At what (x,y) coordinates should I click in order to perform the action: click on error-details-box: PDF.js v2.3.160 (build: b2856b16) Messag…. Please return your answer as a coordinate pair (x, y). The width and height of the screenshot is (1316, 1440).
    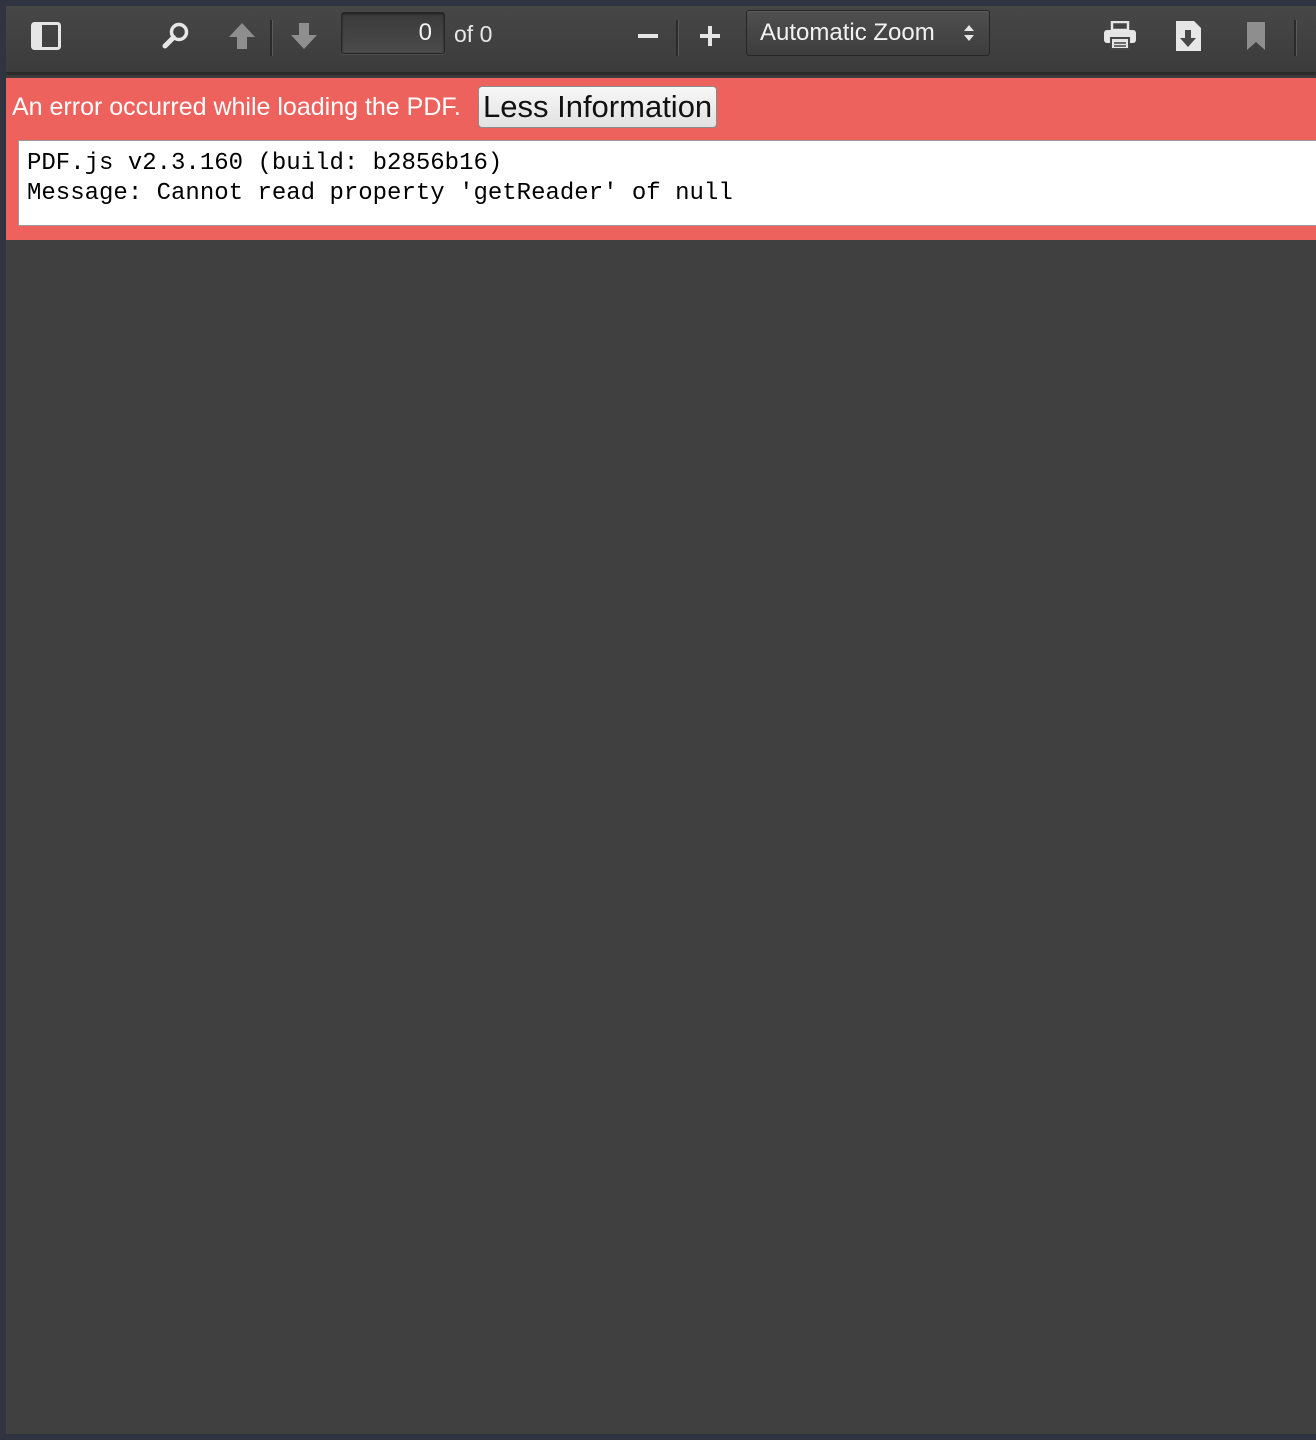
    Looking at the image, I should click on (667, 183).